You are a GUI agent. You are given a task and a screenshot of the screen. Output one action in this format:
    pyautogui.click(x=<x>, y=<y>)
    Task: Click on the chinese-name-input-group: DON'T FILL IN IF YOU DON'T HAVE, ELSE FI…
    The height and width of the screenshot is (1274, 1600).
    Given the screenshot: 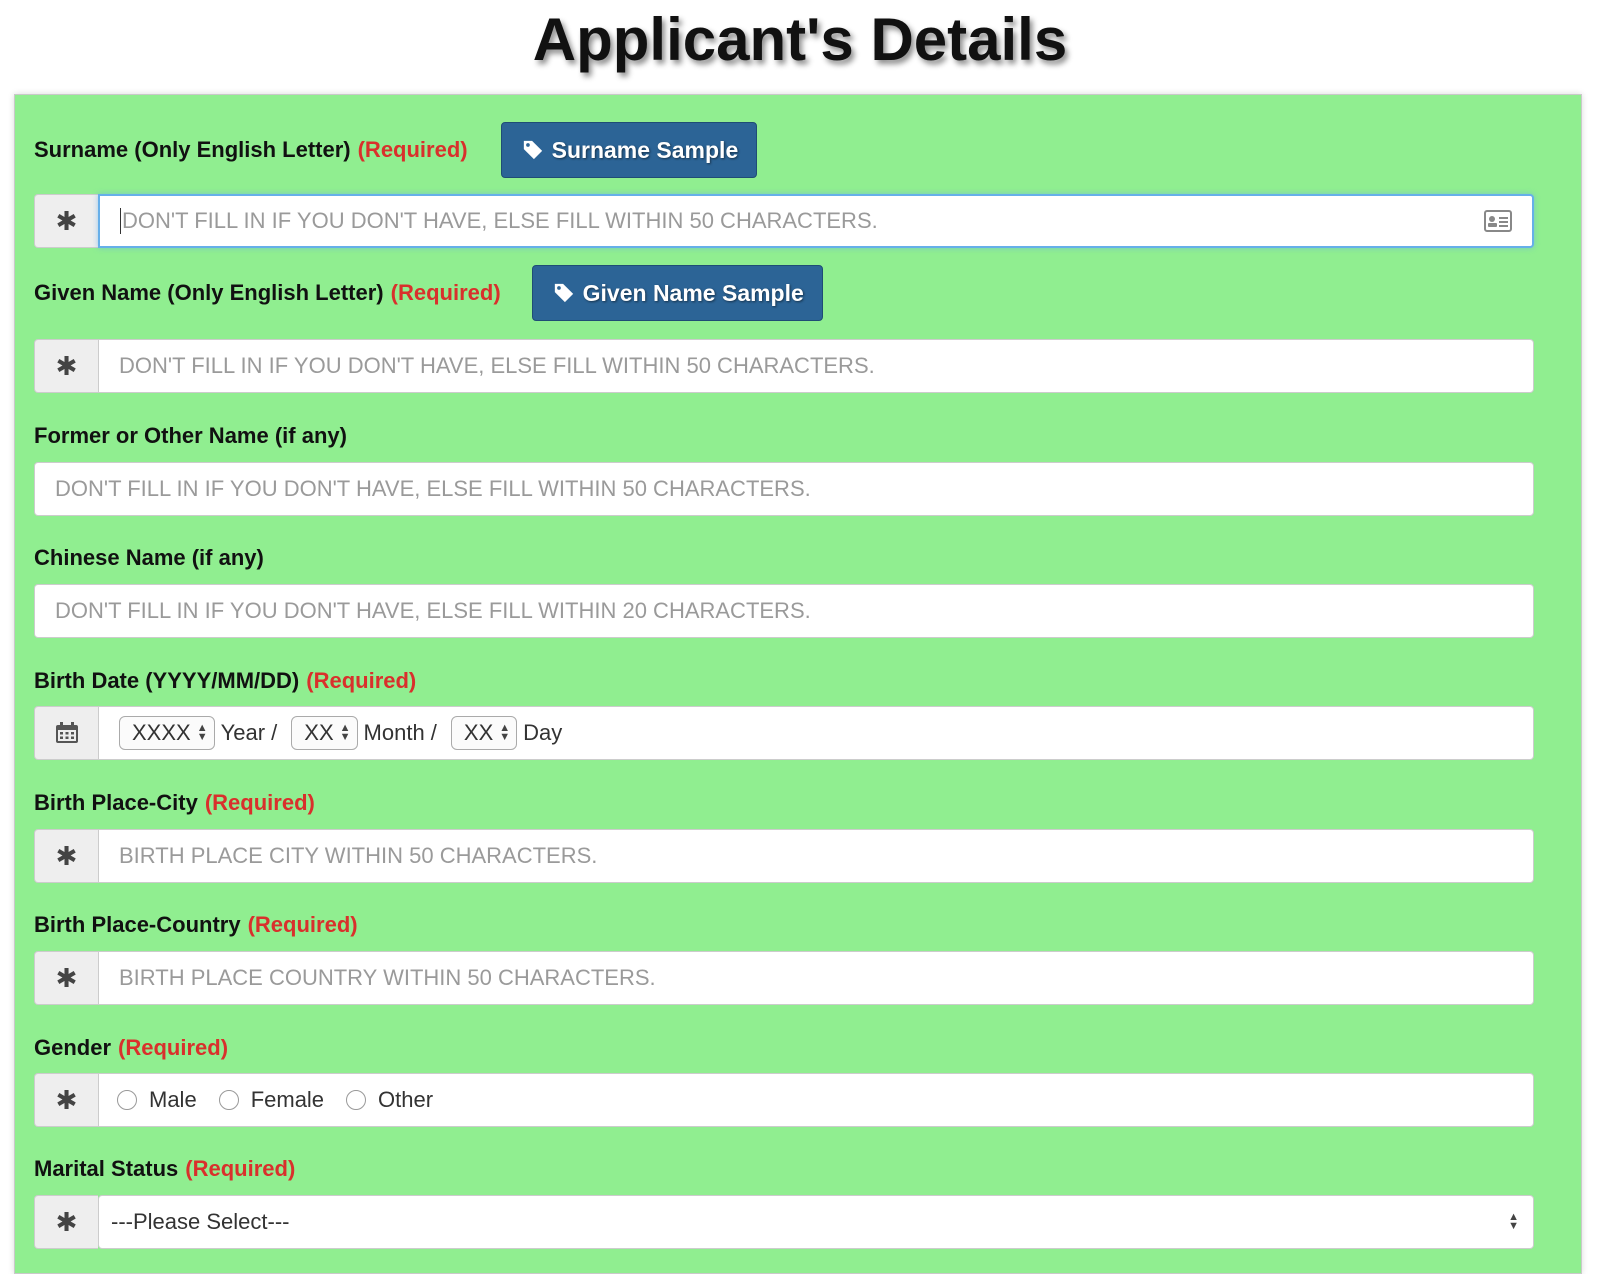 What is the action you would take?
    pyautogui.click(x=784, y=611)
    